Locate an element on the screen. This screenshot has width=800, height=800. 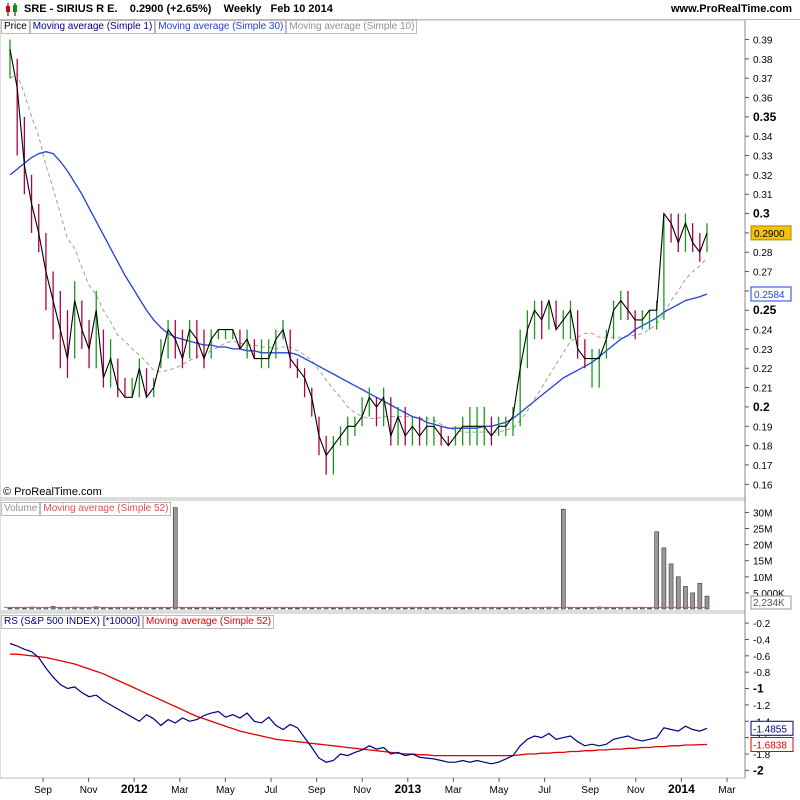
rs-ma52-line is located at coordinates (359, 705).